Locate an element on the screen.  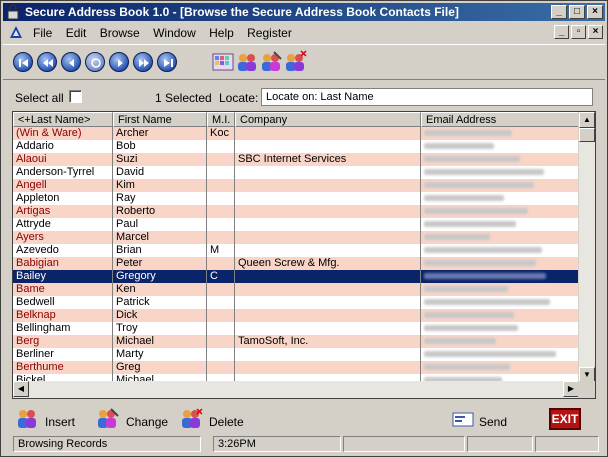
table-row: Alaoui Suzi SBC Internet Services is located at coordinates (296, 159).